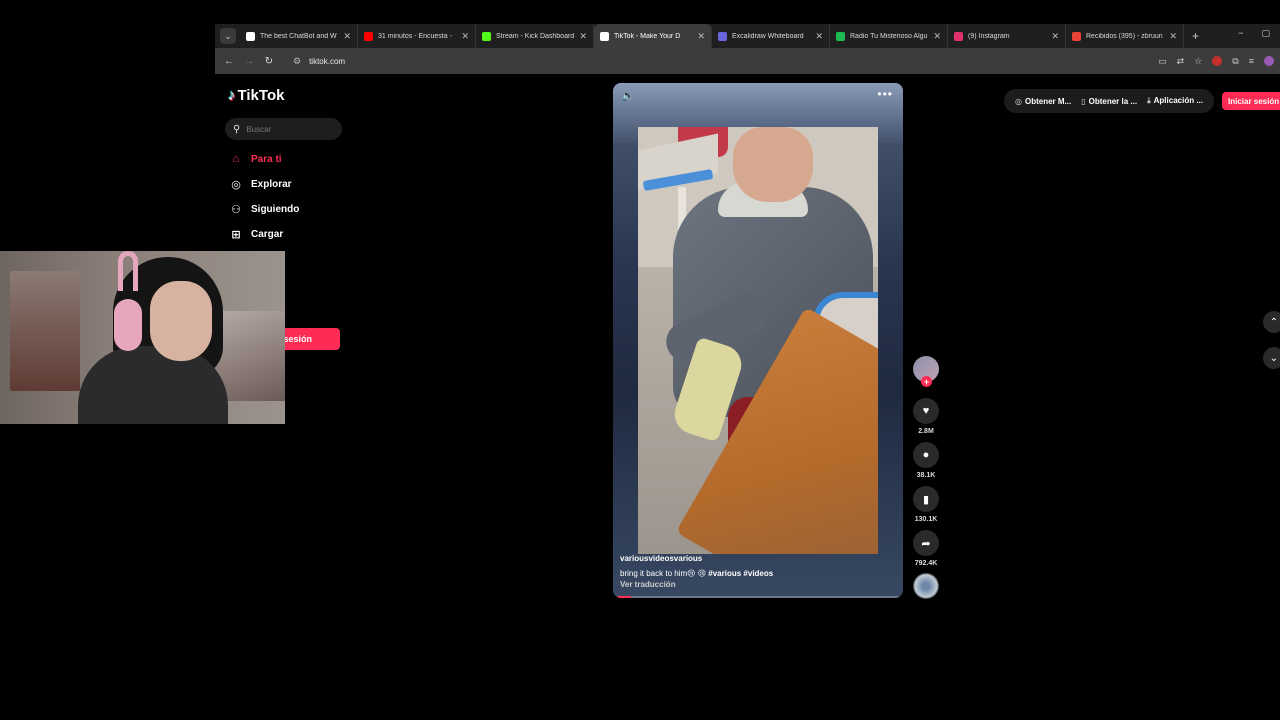 This screenshot has height=720, width=1280. Describe the element at coordinates (291, 129) in the screenshot. I see `search-input` at that location.